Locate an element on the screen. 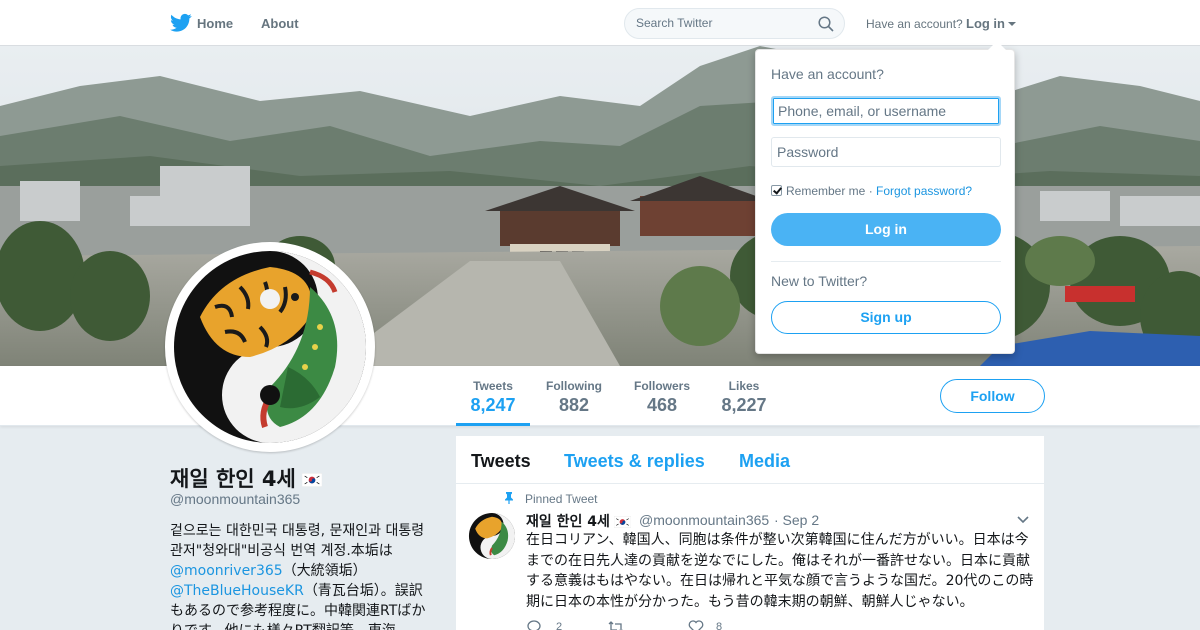  reply-action is located at coordinates (534, 625).